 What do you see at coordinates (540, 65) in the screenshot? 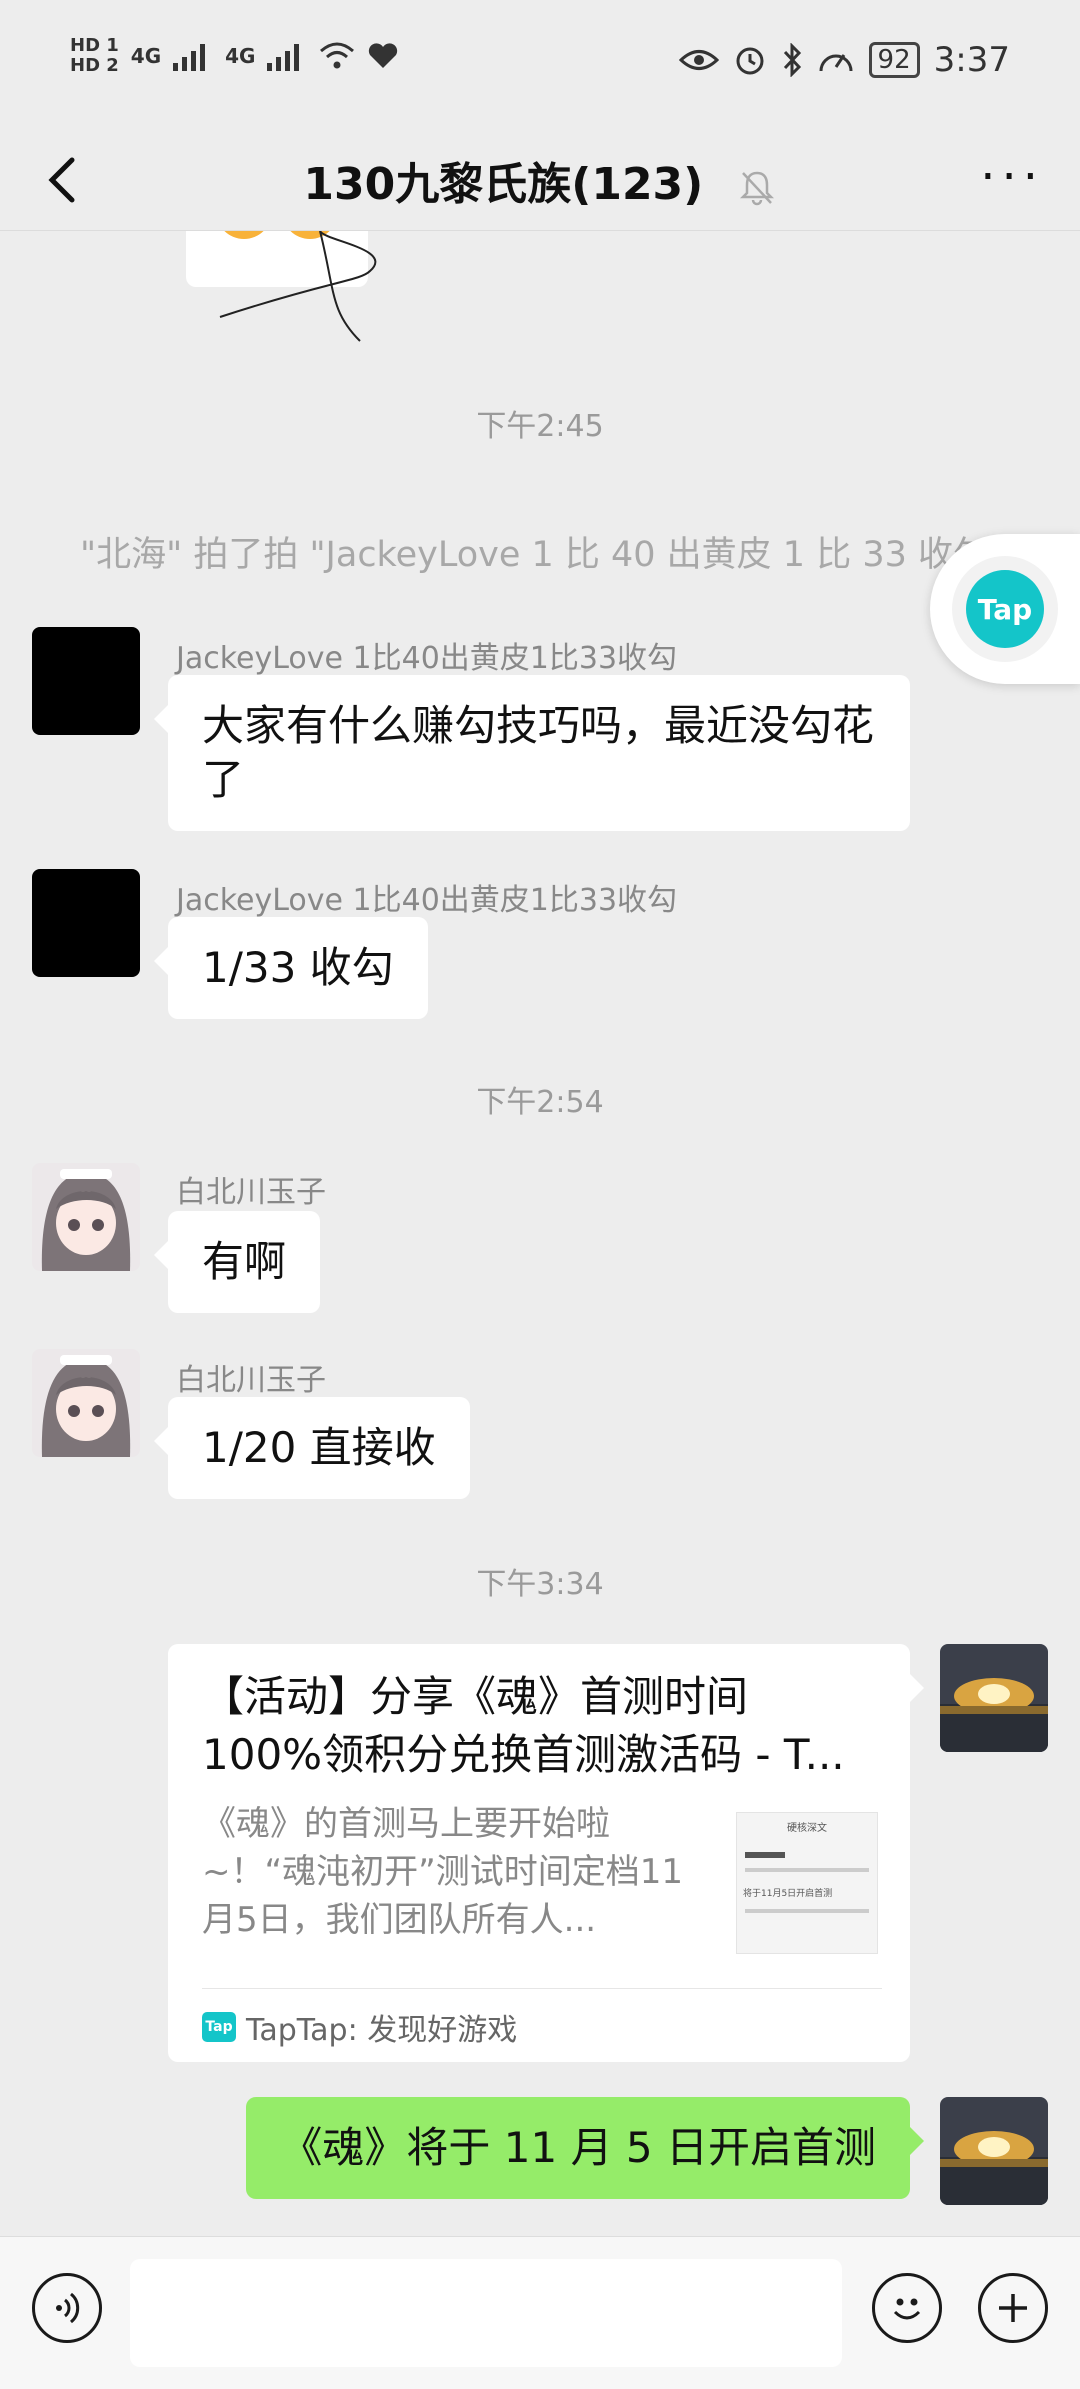
I see `status-bar: HD 1 HD 2 4G 4G 92 3:37` at bounding box center [540, 65].